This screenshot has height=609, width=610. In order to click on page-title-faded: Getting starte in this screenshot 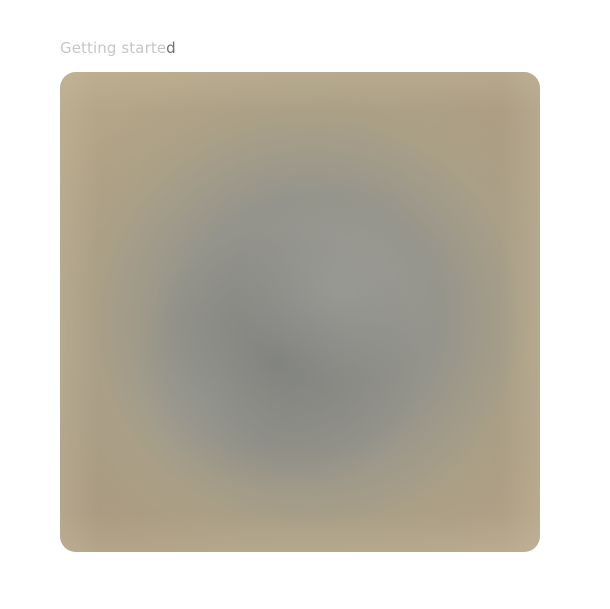, I will do `click(113, 48)`.